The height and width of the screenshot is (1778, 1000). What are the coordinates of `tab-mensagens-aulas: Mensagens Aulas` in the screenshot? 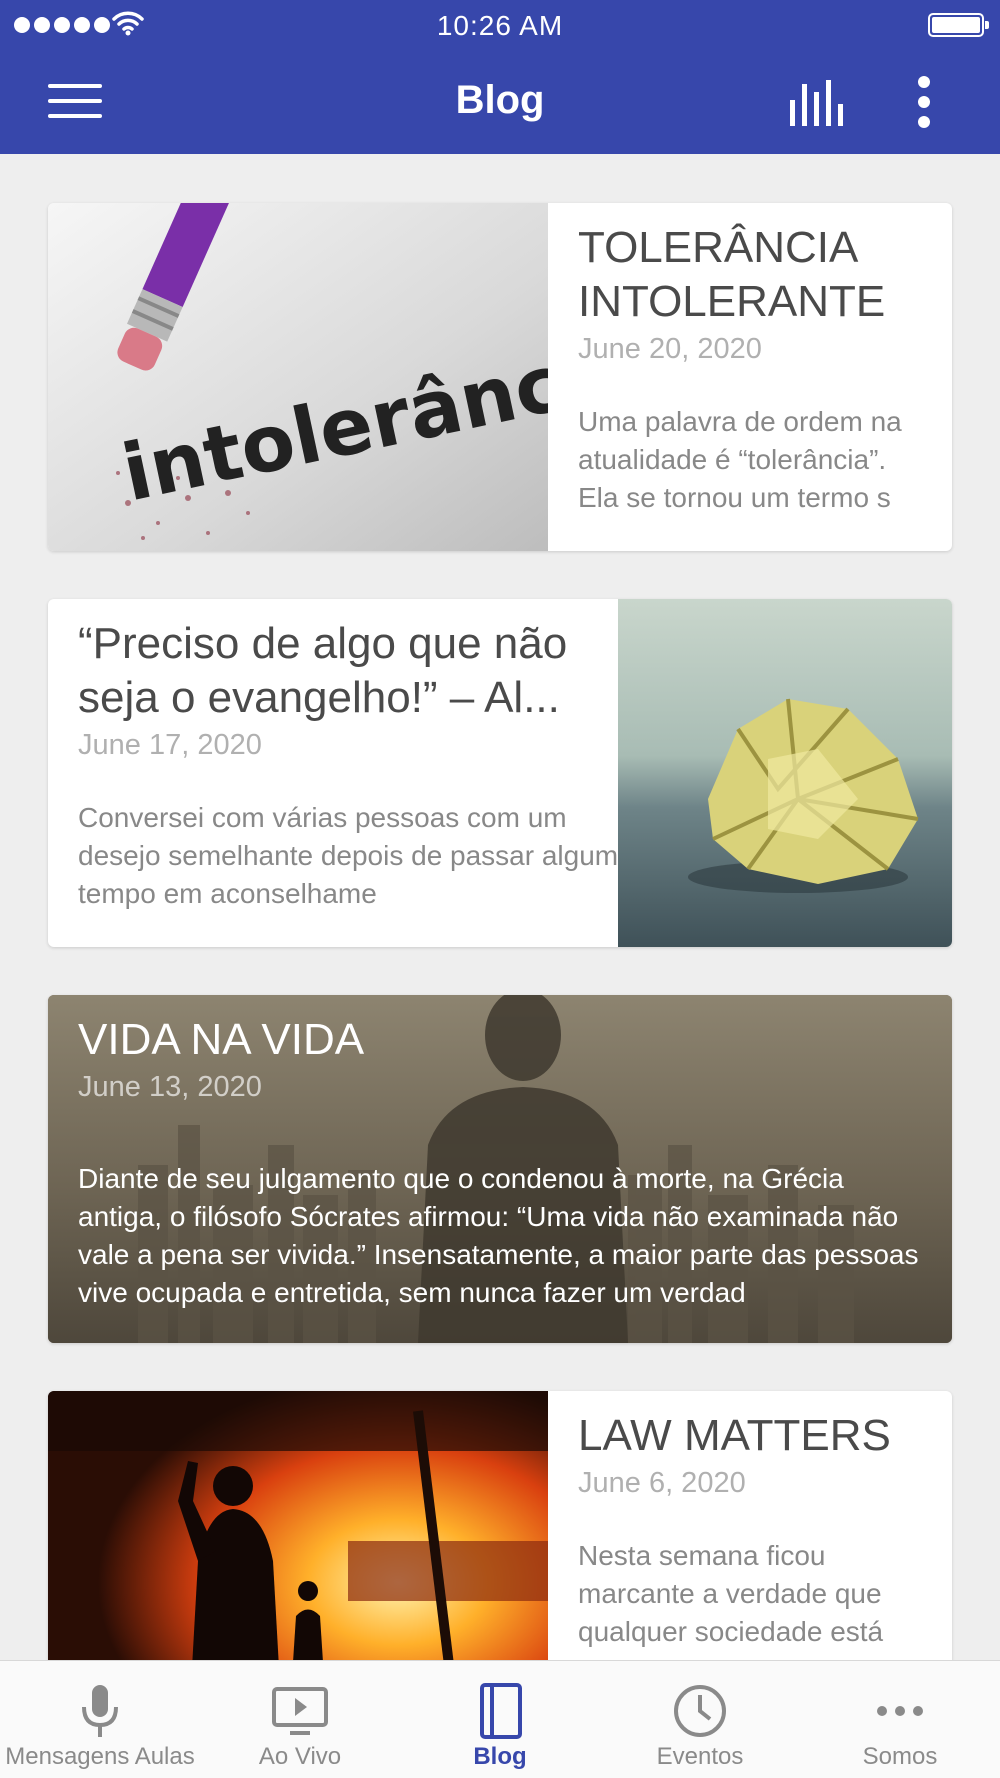 It's located at (100, 1719).